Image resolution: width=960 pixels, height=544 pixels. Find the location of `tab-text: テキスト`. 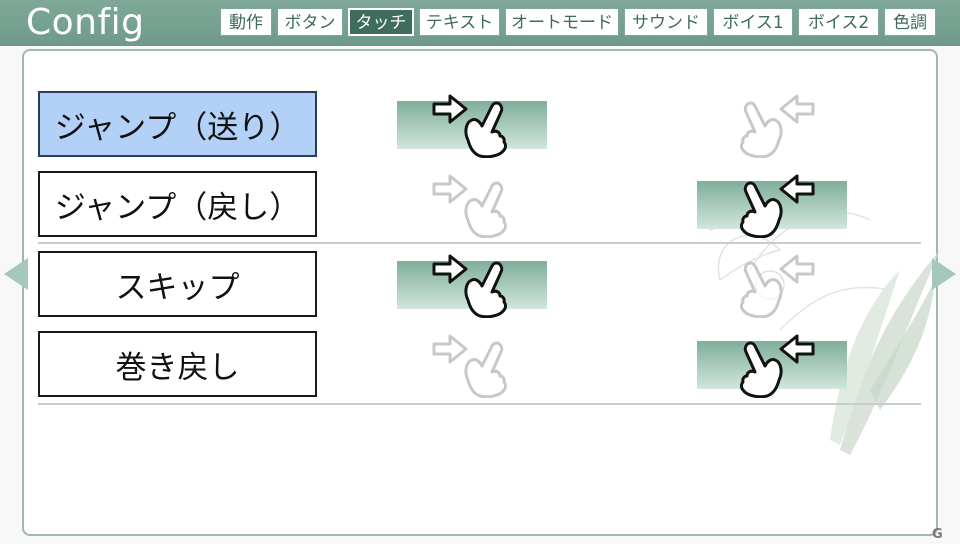

tab-text: テキスト is located at coordinates (459, 22).